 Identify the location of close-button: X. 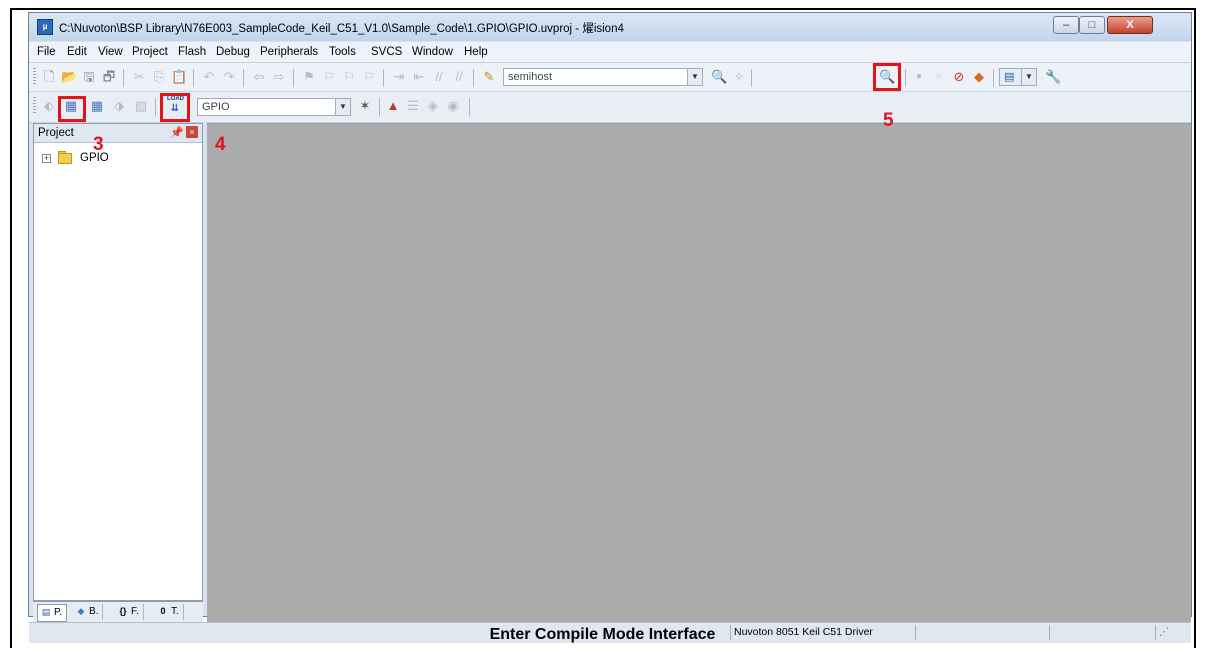
(1130, 25).